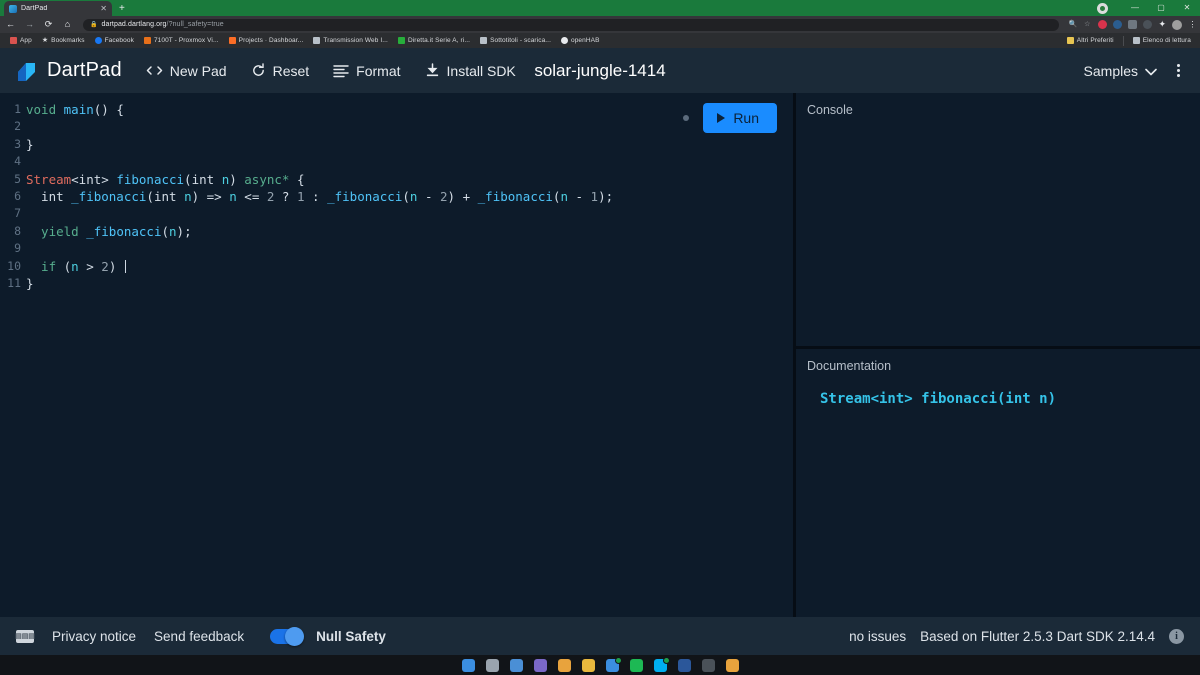 This screenshot has width=1200, height=675. Describe the element at coordinates (661, 664) in the screenshot. I see `skype-icon` at that location.